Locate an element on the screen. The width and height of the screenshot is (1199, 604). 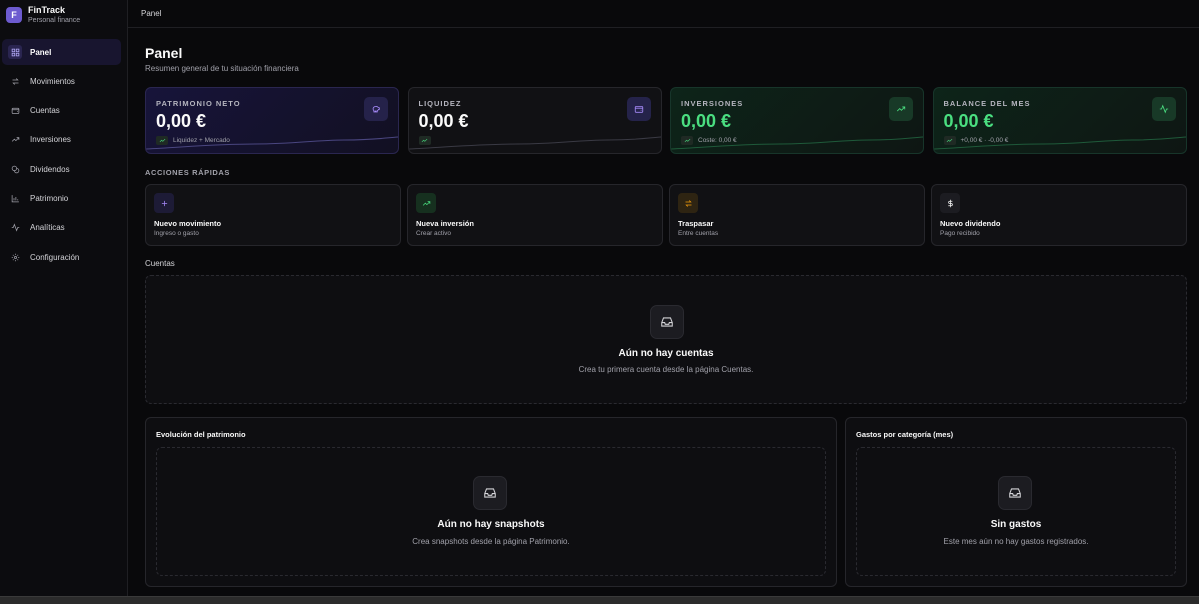
empty-title: Aún no hay snapshots is located at coordinates (491, 524).